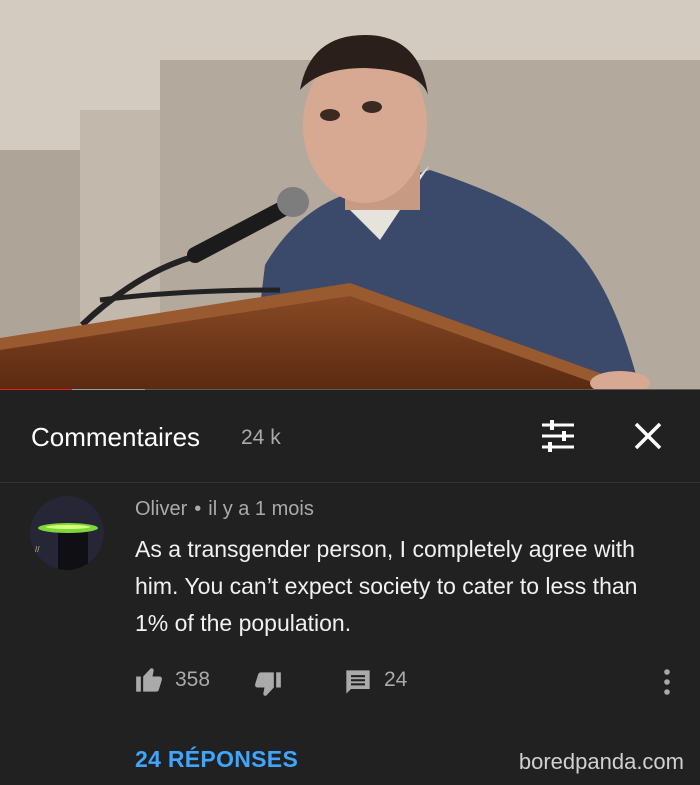  Describe the element at coordinates (149, 680) in the screenshot. I see `thumbs-up-icon` at that location.